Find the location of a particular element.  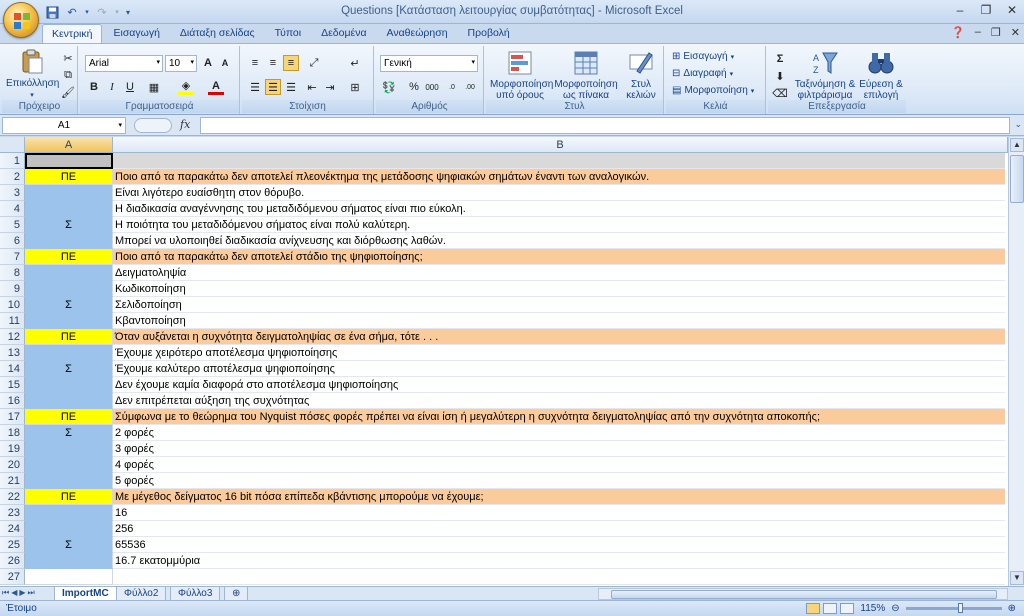

cell-b: 3 φορές is located at coordinates (559, 449).